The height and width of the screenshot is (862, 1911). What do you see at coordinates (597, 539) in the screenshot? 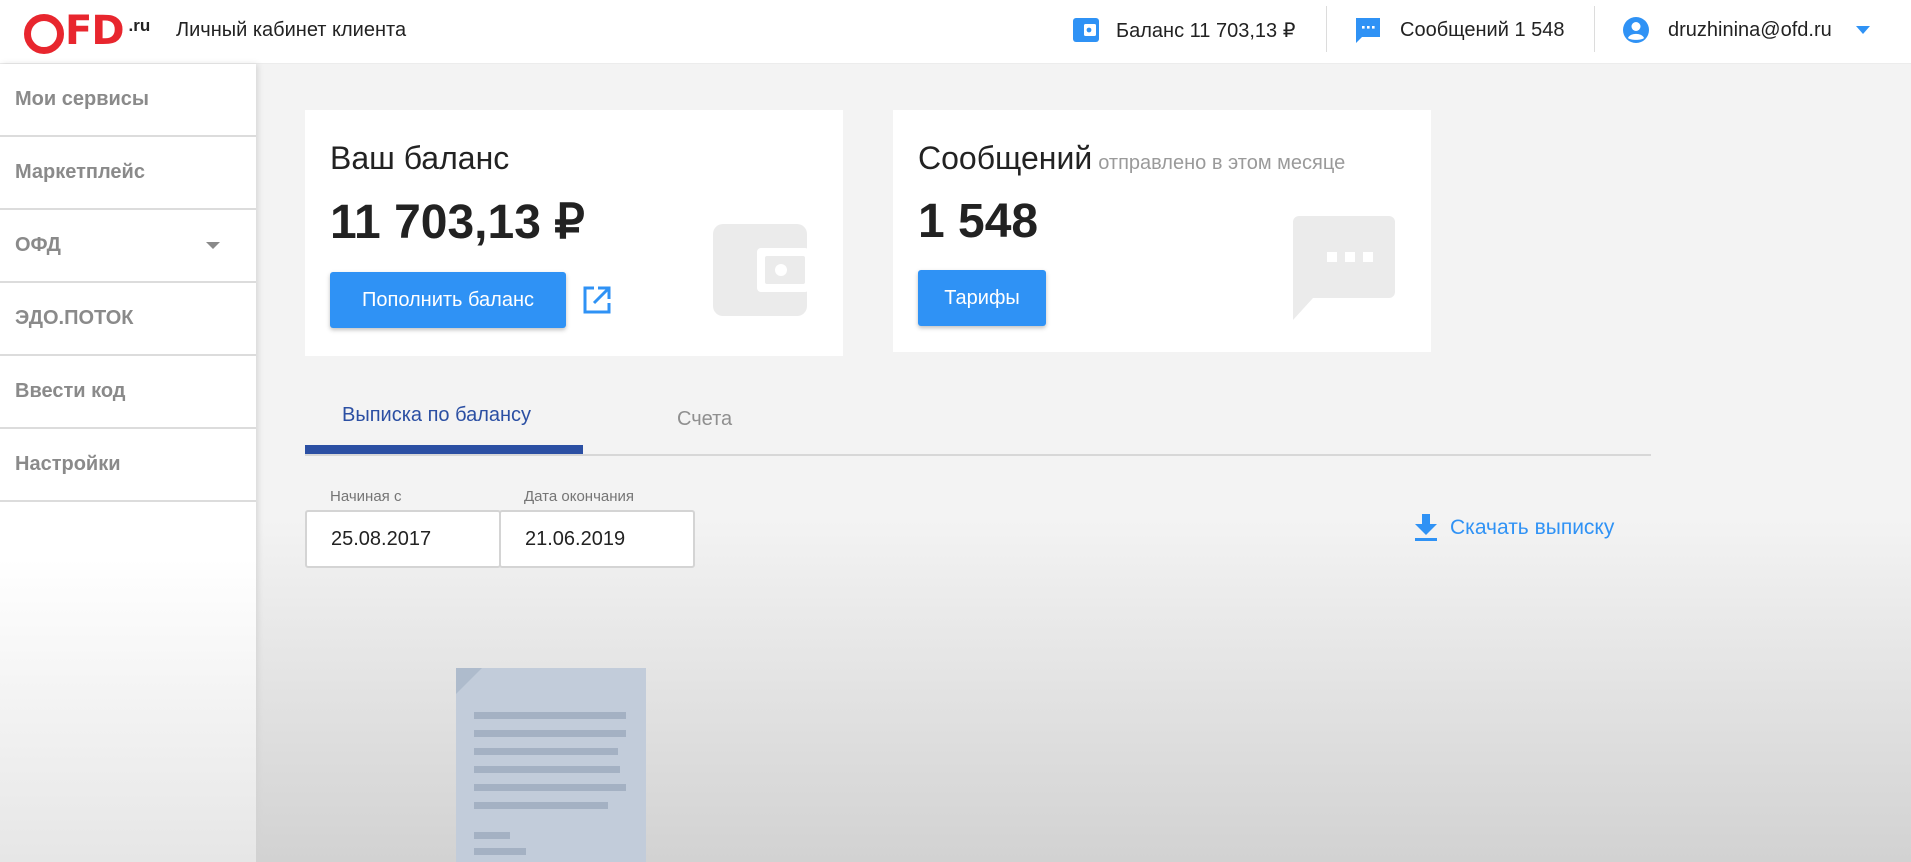
I see `end-date-input: 21.06.2019` at bounding box center [597, 539].